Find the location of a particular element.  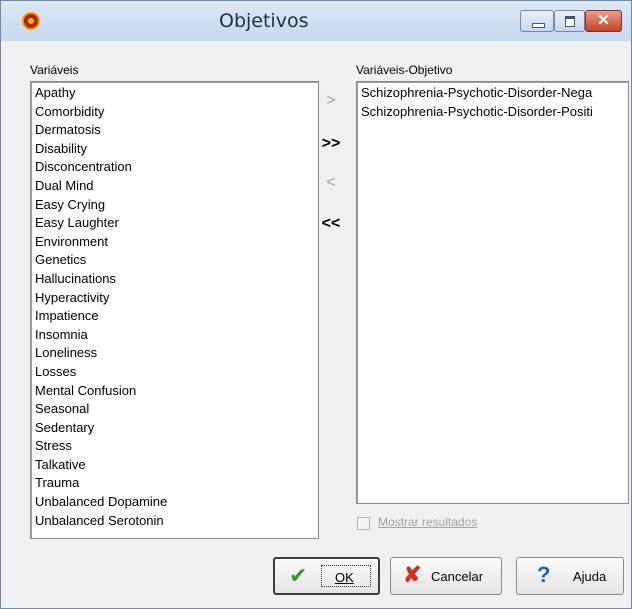

list-item: Environment is located at coordinates (176, 242).